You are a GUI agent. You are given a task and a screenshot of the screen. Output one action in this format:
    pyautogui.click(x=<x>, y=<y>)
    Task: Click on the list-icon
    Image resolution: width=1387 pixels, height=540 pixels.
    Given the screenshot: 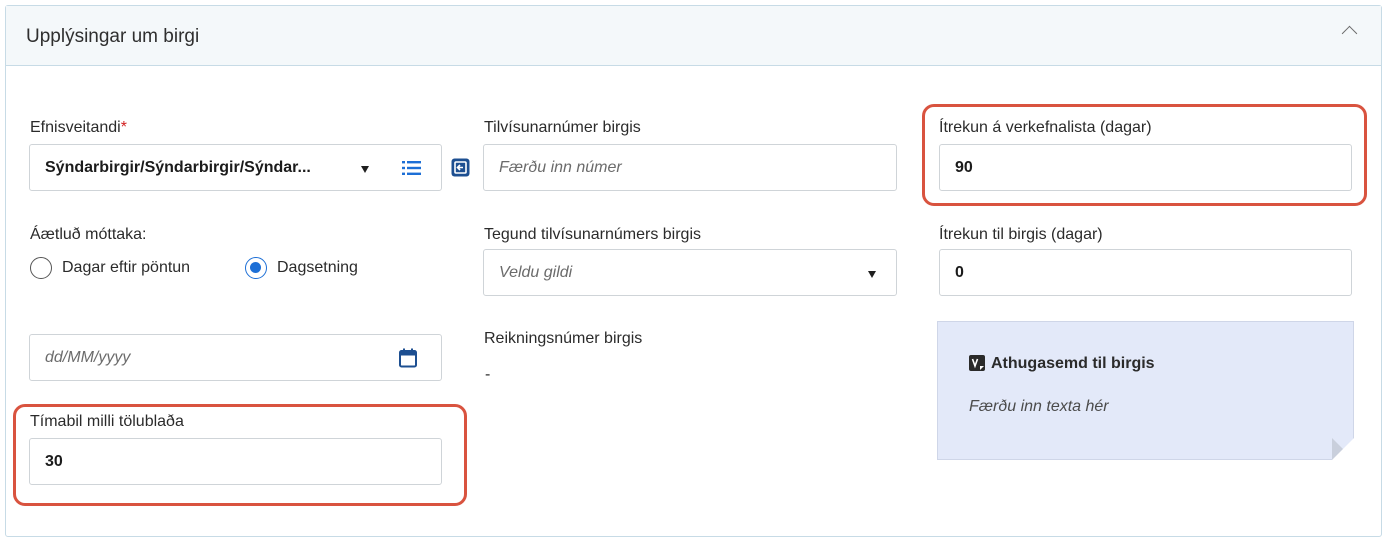 What is the action you would take?
    pyautogui.click(x=412, y=168)
    